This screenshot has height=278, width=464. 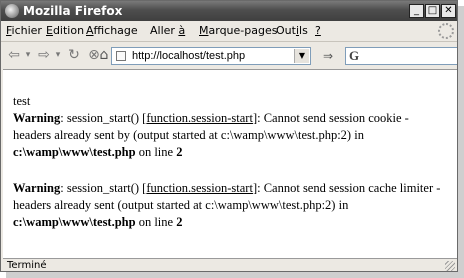 What do you see at coordinates (27, 265) in the screenshot?
I see `status-text: Terminé` at bounding box center [27, 265].